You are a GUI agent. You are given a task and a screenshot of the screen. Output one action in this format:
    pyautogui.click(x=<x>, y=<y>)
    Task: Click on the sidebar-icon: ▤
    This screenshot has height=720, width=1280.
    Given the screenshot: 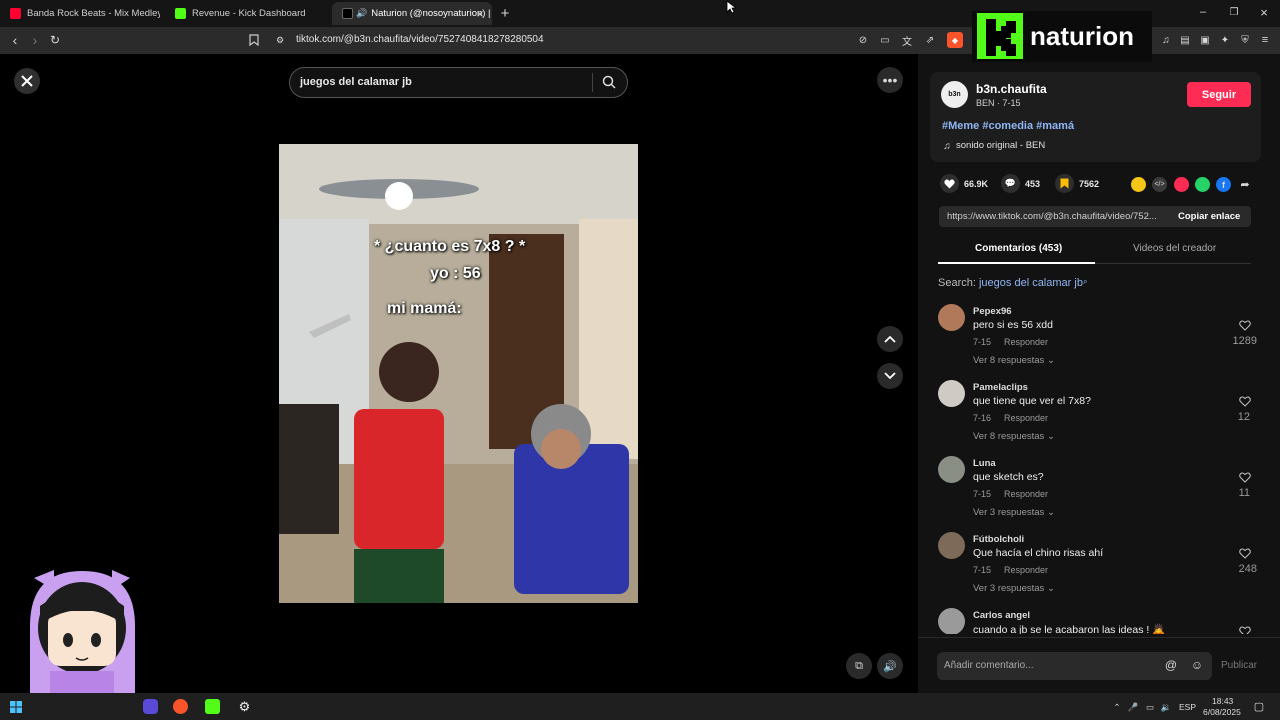 What is the action you would take?
    pyautogui.click(x=1185, y=40)
    